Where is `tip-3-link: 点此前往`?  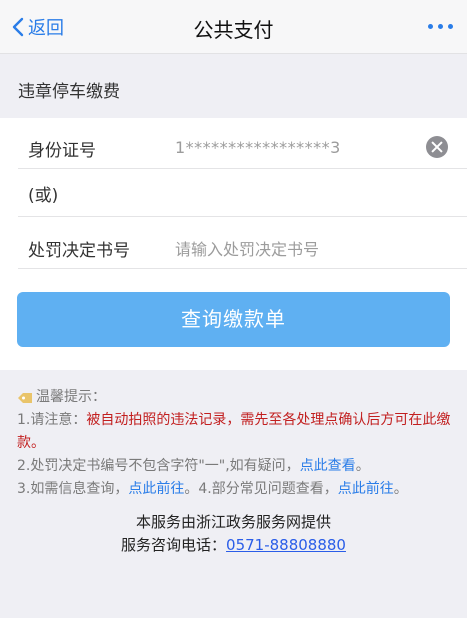
tip-3-link: 点此前往 is located at coordinates (156, 489).